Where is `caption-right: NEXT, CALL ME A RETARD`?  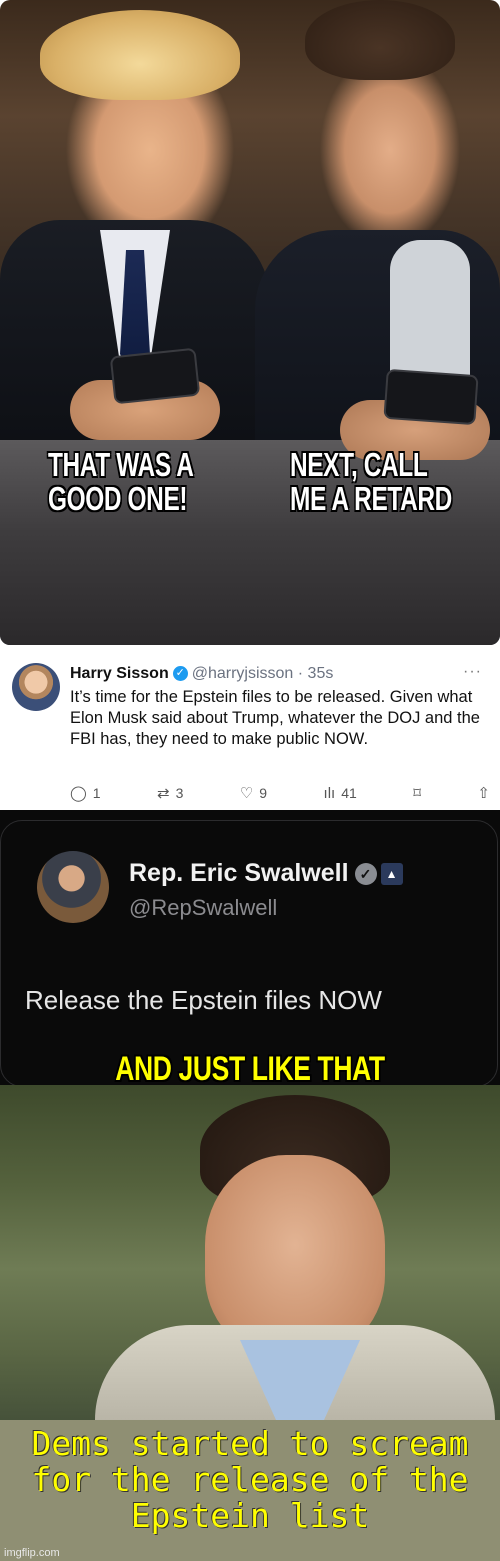
caption-right: NEXT, CALL ME A RETARD is located at coordinates (371, 481).